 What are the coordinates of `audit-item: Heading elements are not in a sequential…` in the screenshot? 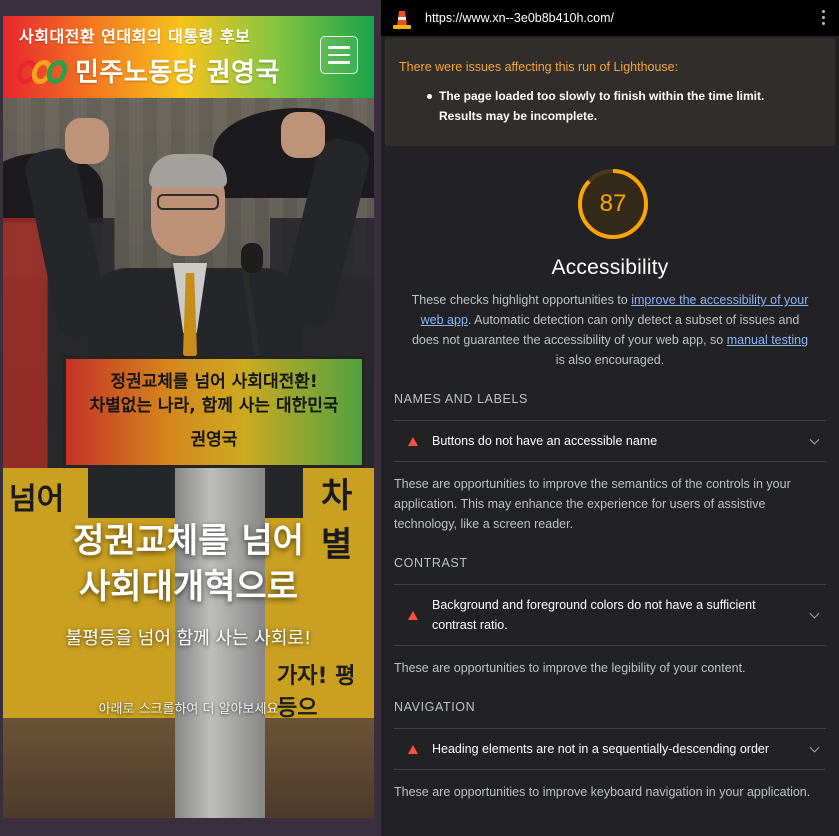 It's located at (610, 749).